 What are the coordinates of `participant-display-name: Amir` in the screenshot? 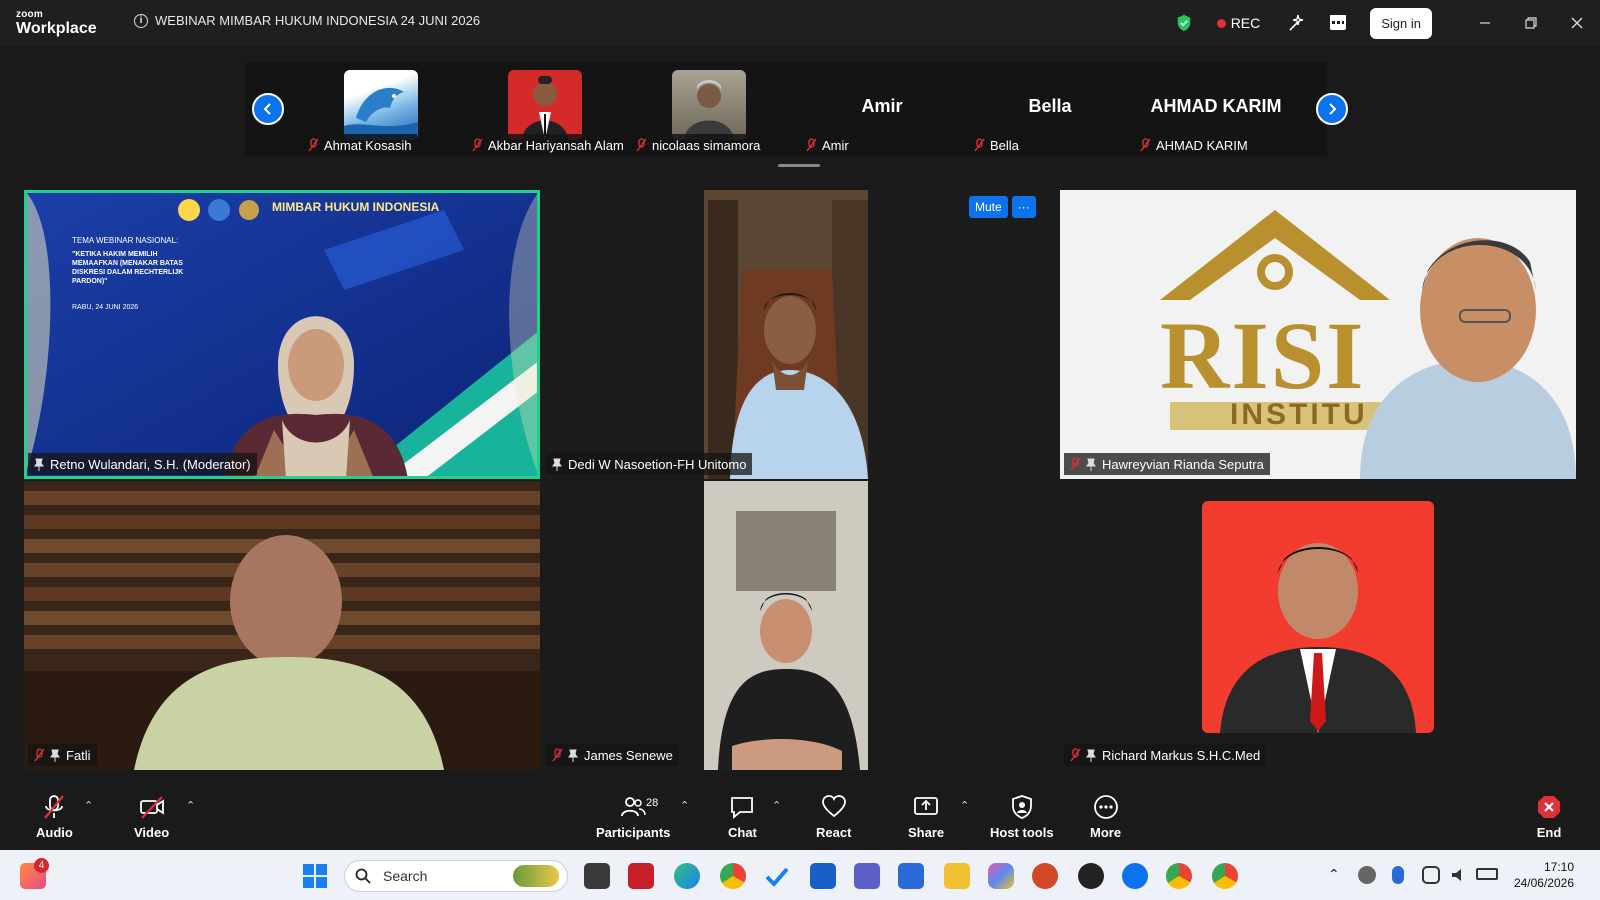 It's located at (882, 106).